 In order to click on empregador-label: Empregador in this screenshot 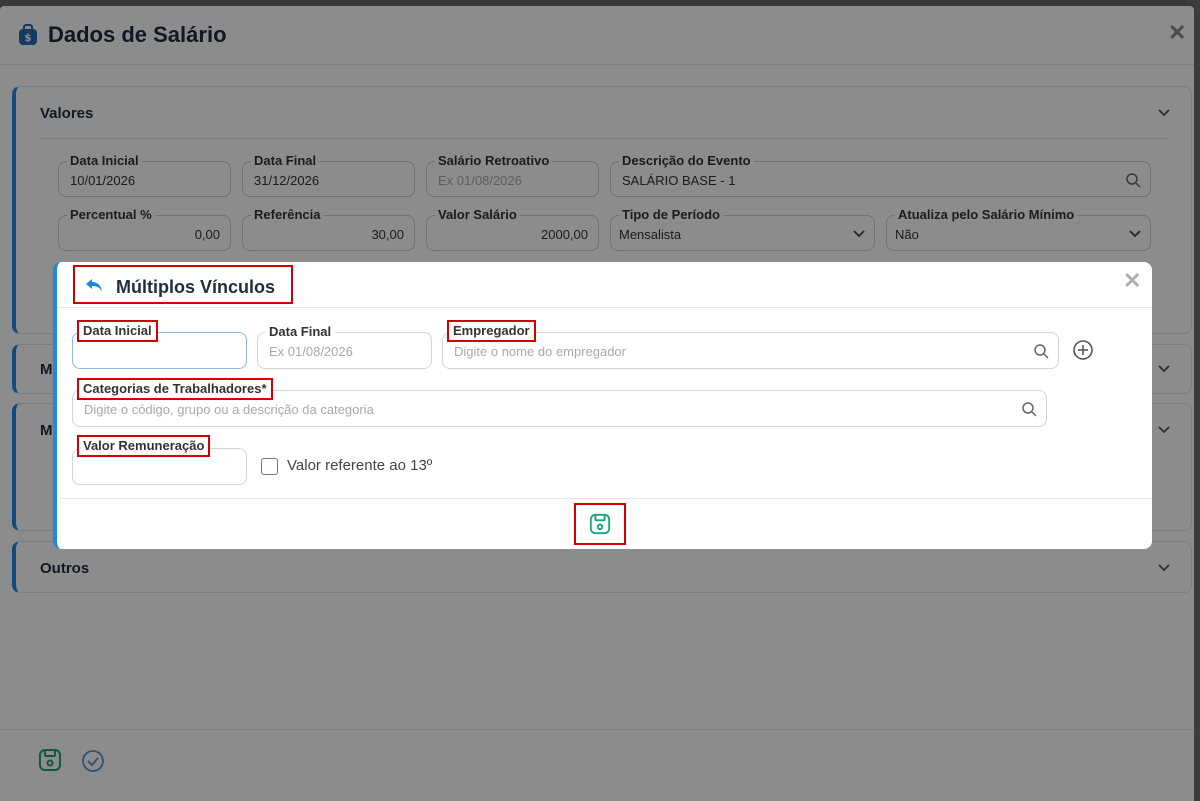, I will do `click(491, 331)`.